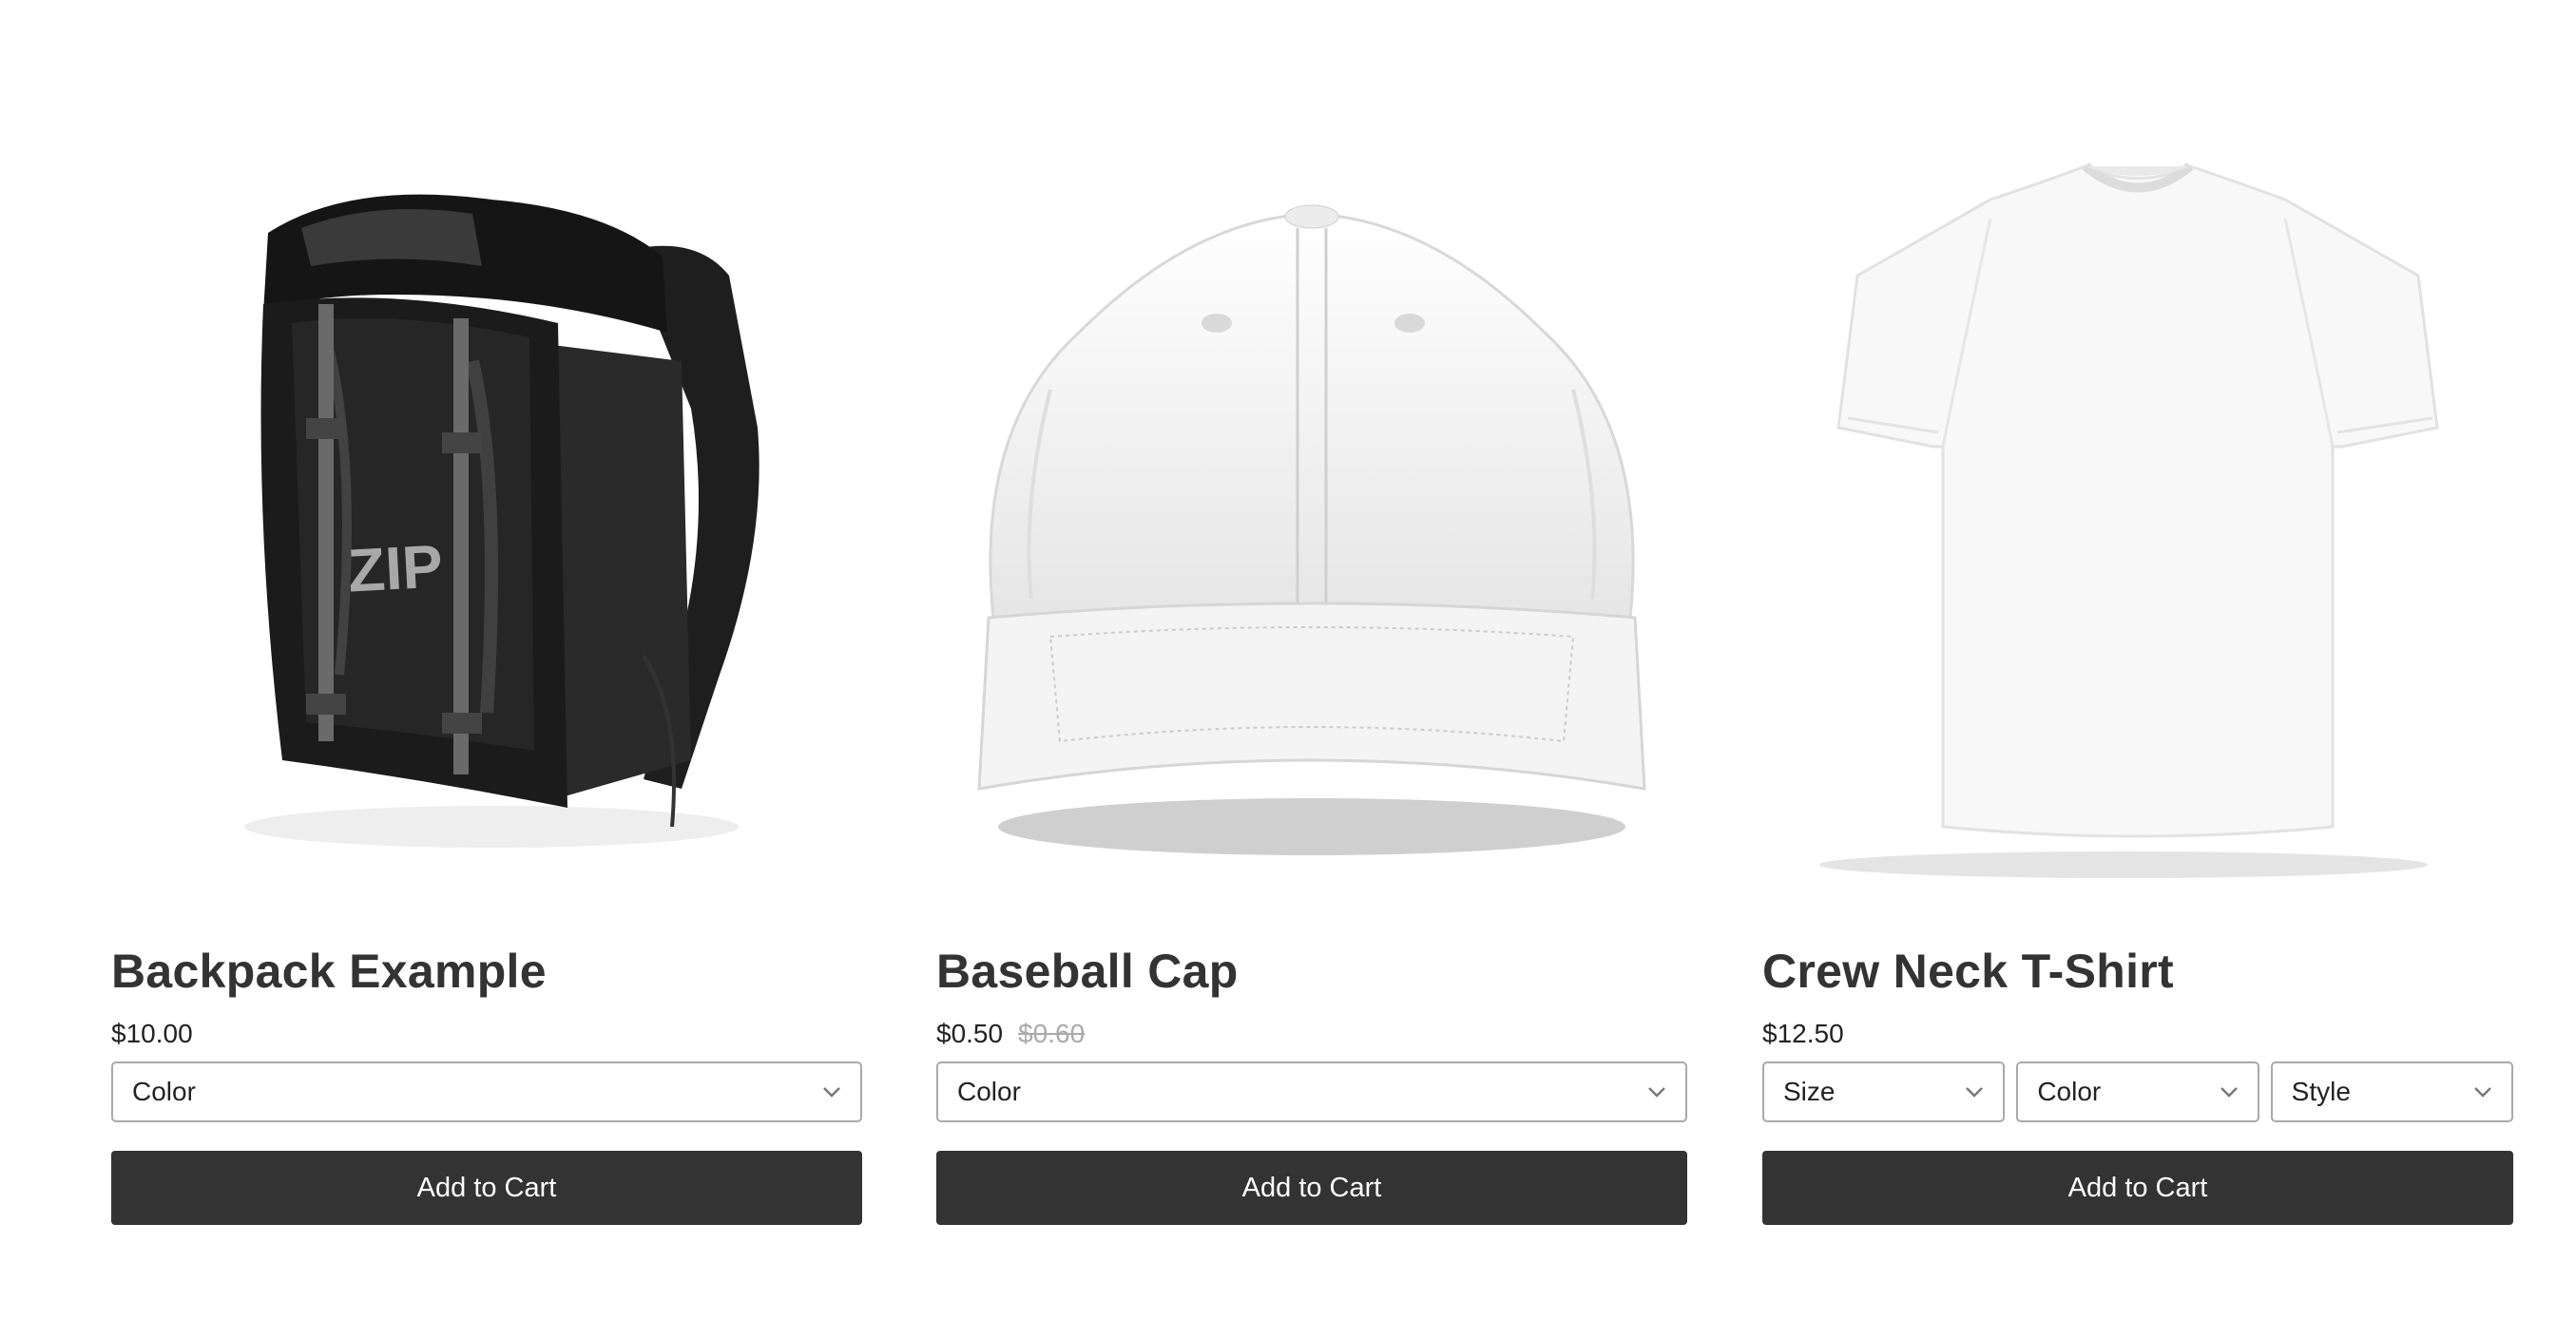  Describe the element at coordinates (329, 971) in the screenshot. I see `product-title: Backpack Example` at that location.